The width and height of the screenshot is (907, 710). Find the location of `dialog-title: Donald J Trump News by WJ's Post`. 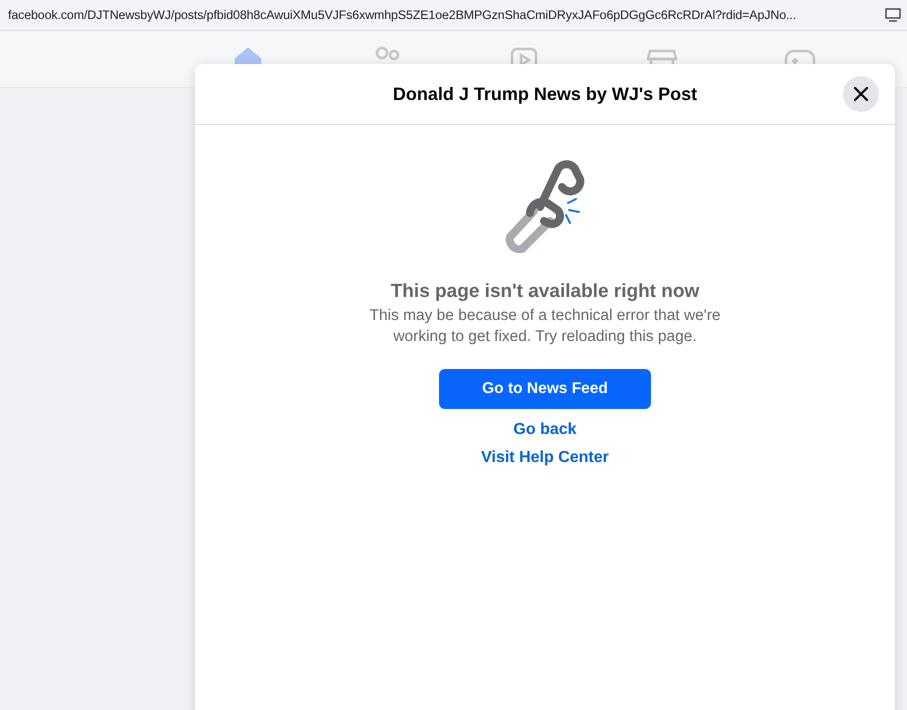

dialog-title: Donald J Trump News by WJ's Post is located at coordinates (545, 94).